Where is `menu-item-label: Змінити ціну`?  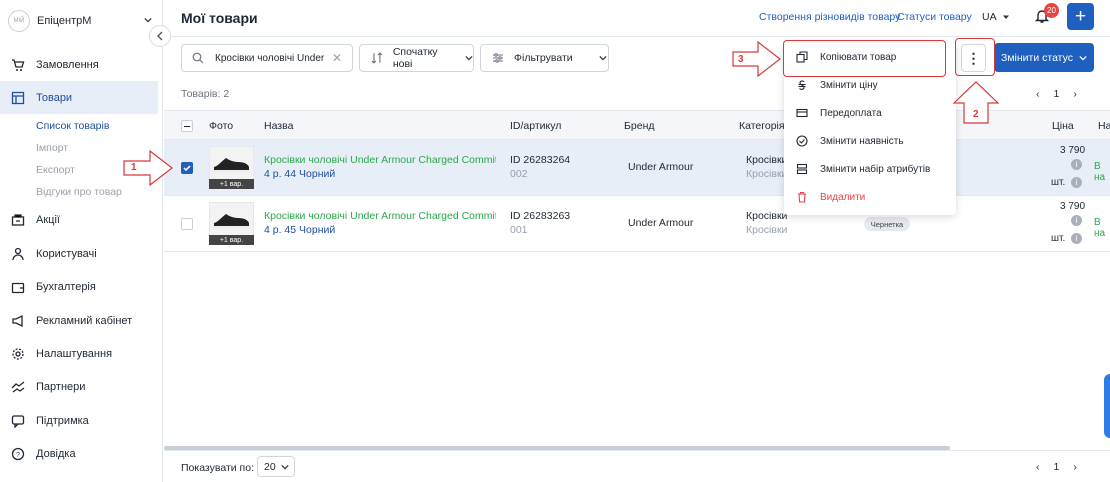
menu-item-label: Змінити ціну is located at coordinates (849, 85).